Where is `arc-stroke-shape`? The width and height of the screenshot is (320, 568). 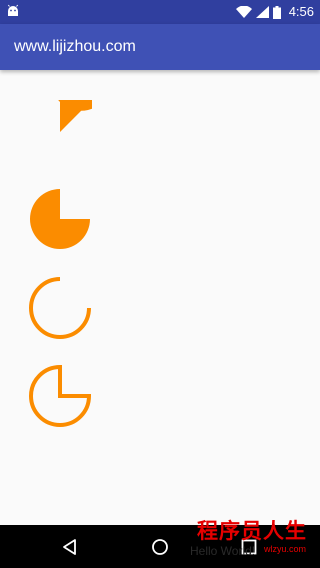
arc-stroke-shape is located at coordinates (60, 308).